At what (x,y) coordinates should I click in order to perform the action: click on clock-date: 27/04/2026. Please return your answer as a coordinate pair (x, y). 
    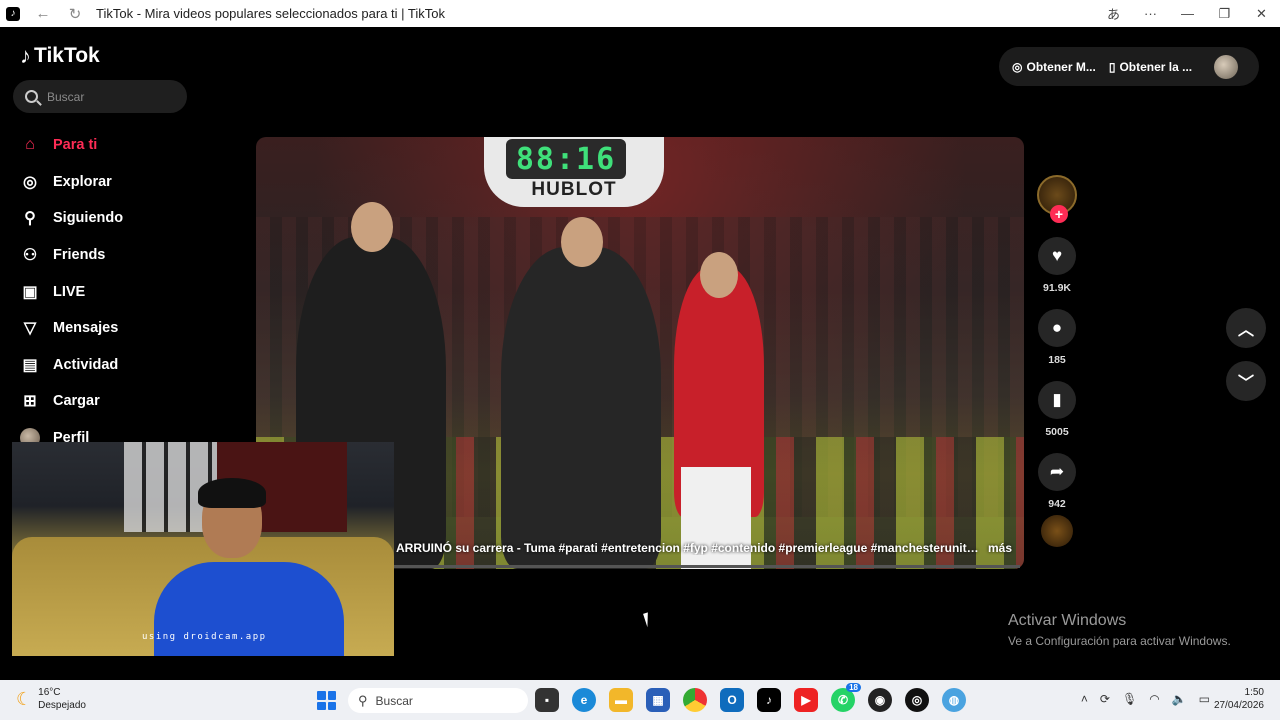
    Looking at the image, I should click on (1238, 705).